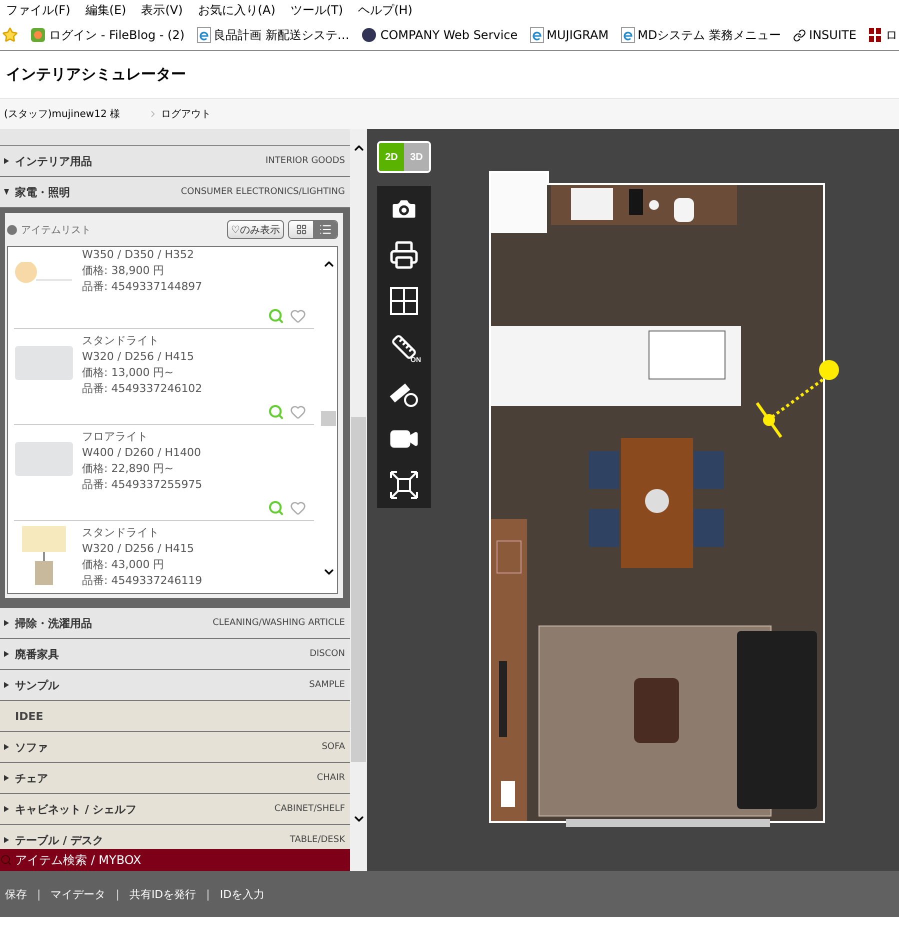  What do you see at coordinates (891, 35) in the screenshot?
I see `favorite-link: ロ` at bounding box center [891, 35].